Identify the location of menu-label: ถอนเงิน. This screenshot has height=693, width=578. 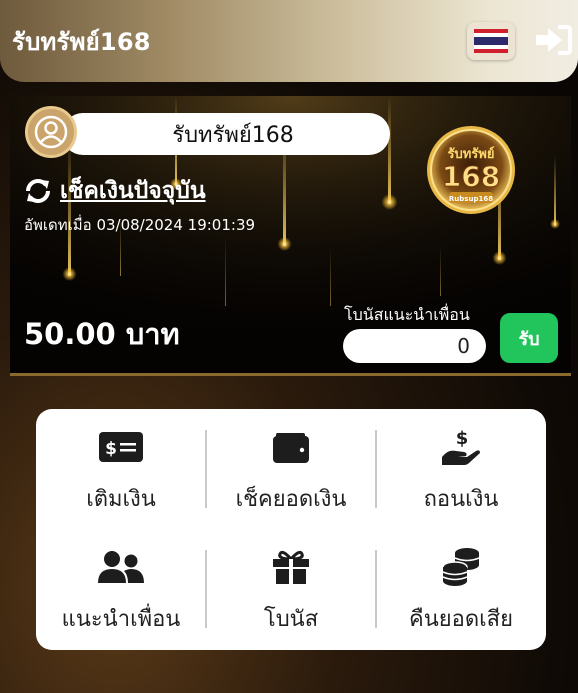
(461, 499).